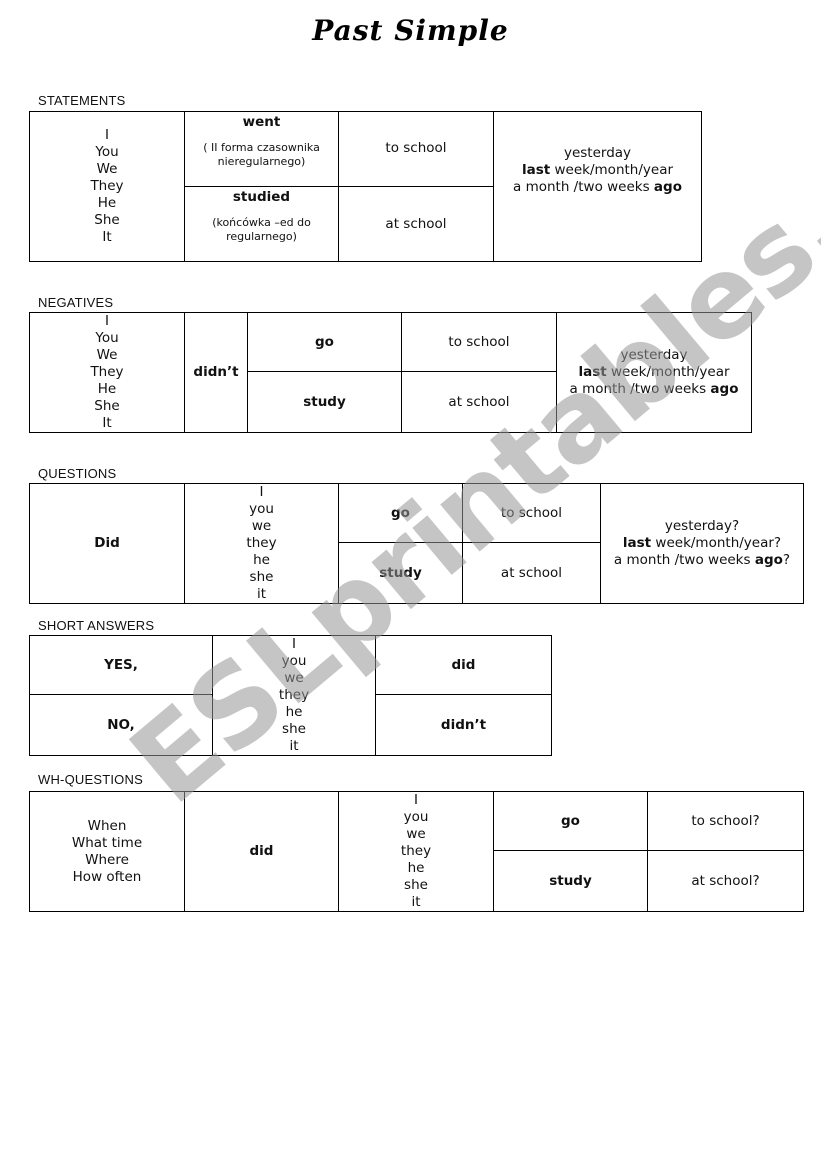 The width and height of the screenshot is (821, 1169). Describe the element at coordinates (463, 725) in the screenshot. I see `answer-didnt: didn’t` at that location.